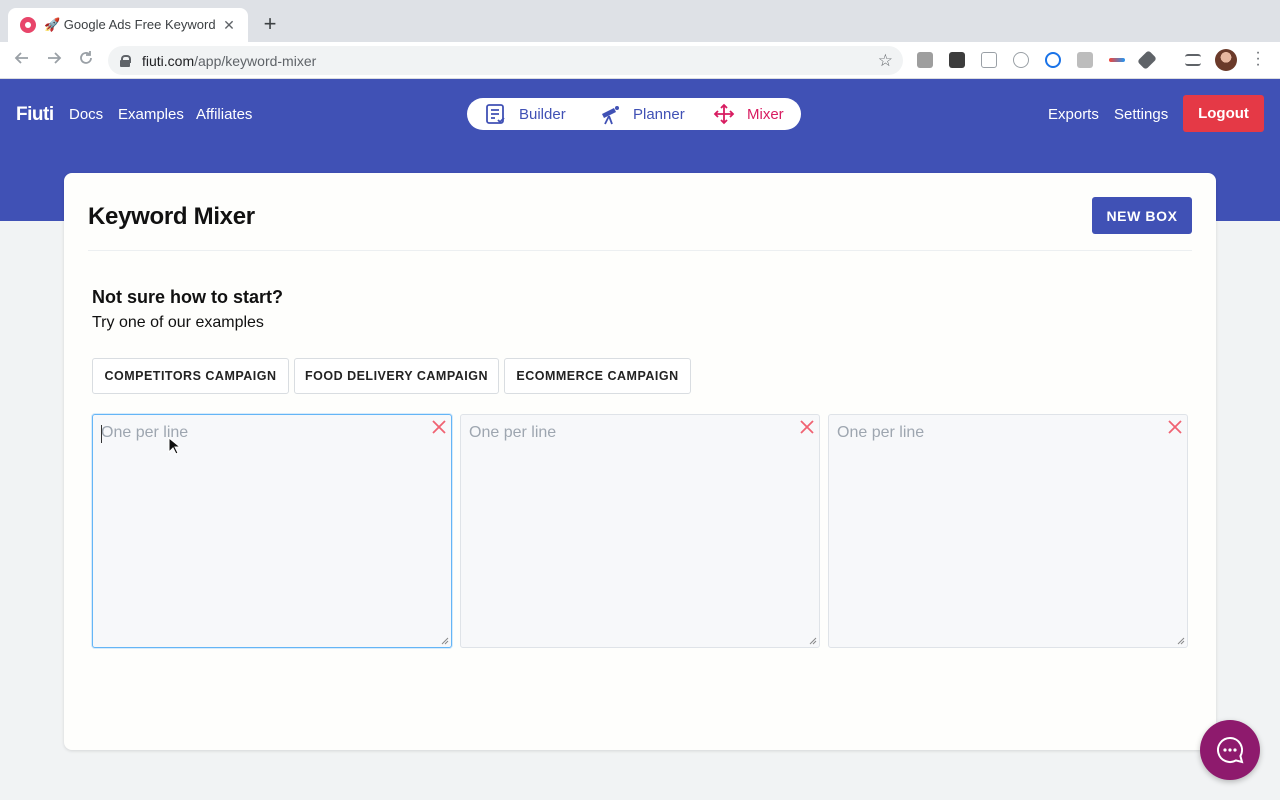  What do you see at coordinates (255, 60) in the screenshot?
I see `url-path: /app/keyword-mixer` at bounding box center [255, 60].